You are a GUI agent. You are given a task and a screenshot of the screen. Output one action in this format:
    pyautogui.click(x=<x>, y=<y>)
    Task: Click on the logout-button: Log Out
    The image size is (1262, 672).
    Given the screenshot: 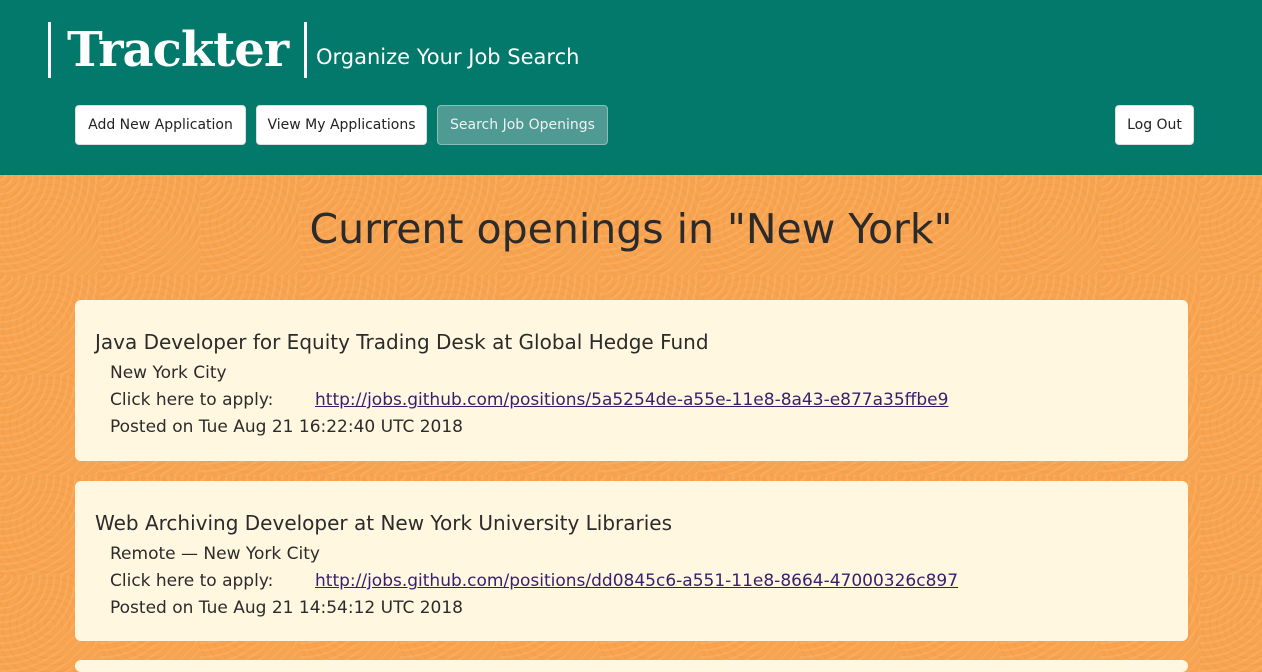 What is the action you would take?
    pyautogui.click(x=1154, y=125)
    